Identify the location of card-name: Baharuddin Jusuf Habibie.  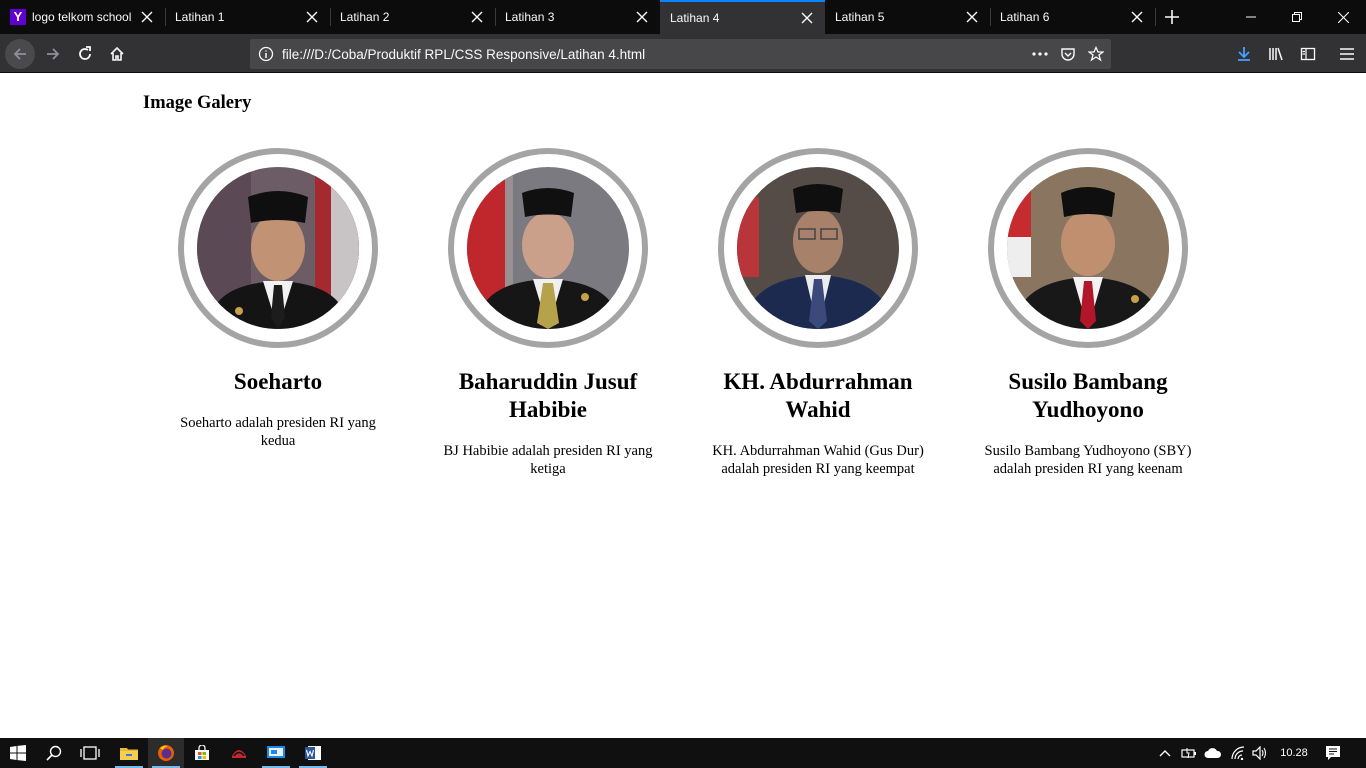
(548, 395).